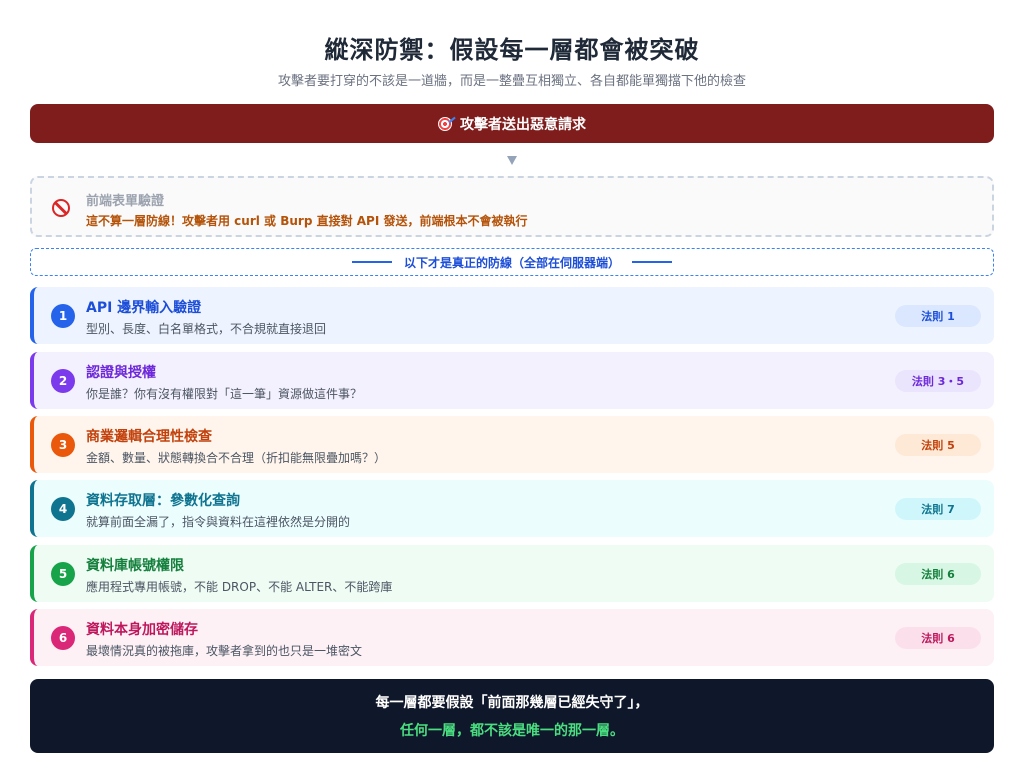  Describe the element at coordinates (63, 445) in the screenshot. I see `layer-number: 3` at that location.